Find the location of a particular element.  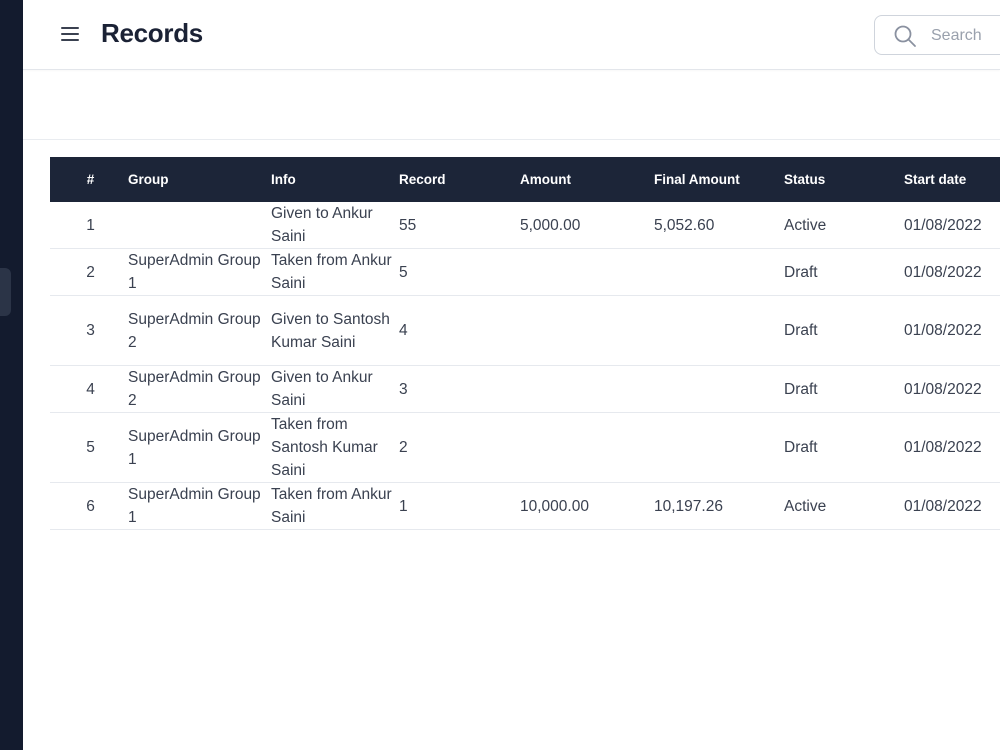

cell-record: 5 is located at coordinates (459, 272).